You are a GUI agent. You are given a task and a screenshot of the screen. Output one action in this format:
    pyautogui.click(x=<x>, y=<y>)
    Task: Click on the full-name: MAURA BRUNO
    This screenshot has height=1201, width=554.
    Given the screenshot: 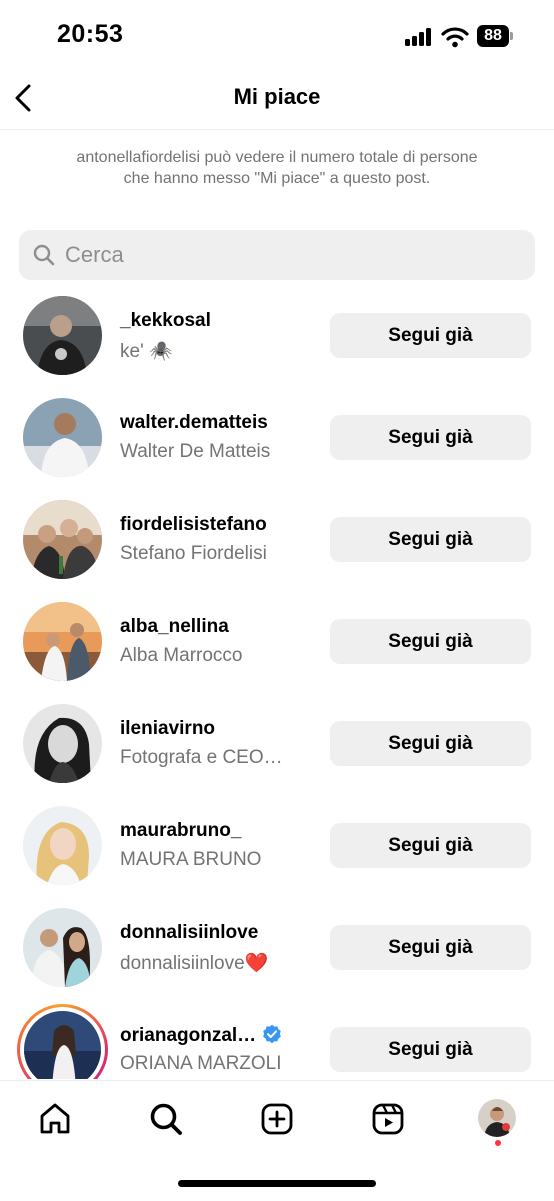 What is the action you would take?
    pyautogui.click(x=191, y=859)
    